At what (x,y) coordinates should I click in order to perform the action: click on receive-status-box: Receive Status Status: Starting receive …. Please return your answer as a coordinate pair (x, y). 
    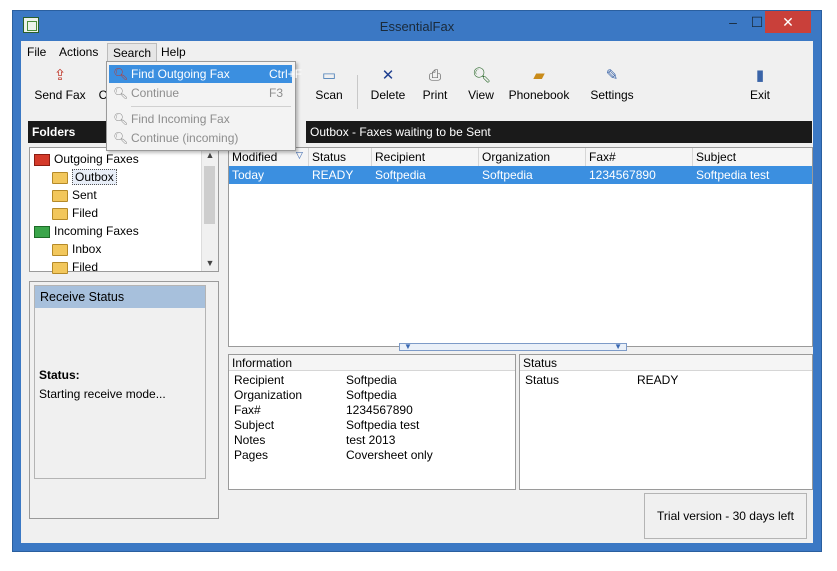
    Looking at the image, I should click on (120, 382).